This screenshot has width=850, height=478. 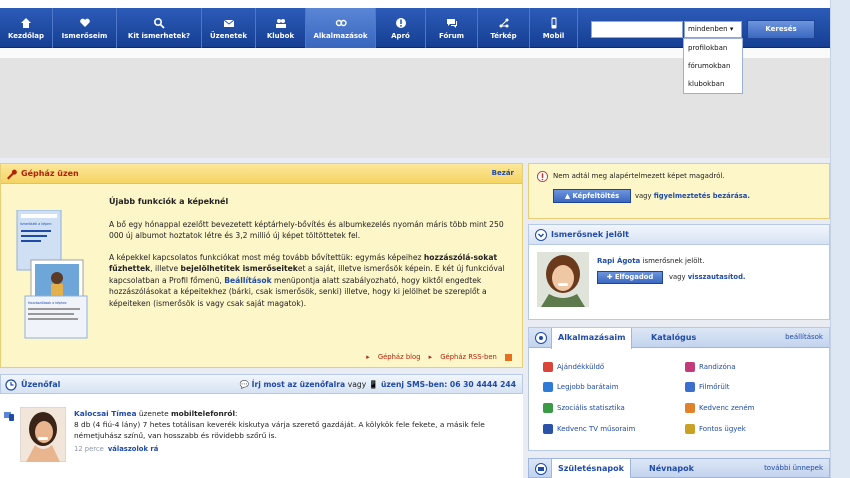 What do you see at coordinates (9, 416) in the screenshot?
I see `mobile-message-icon` at bounding box center [9, 416].